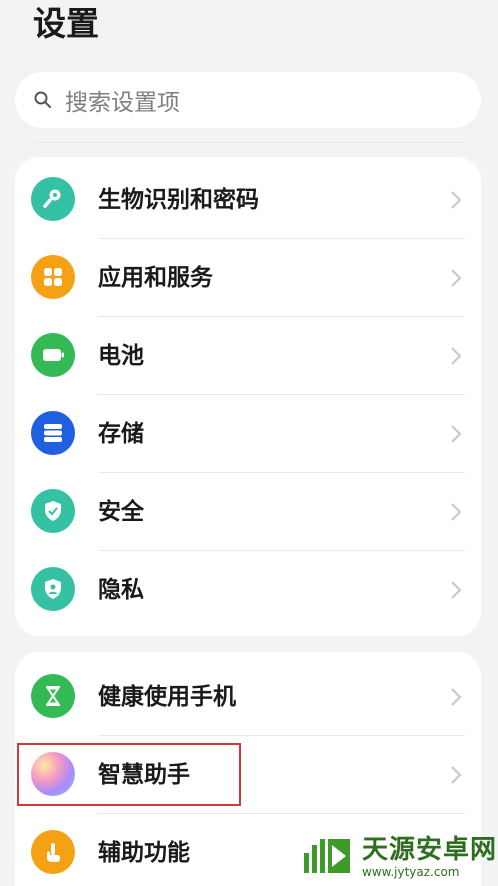 The image size is (498, 886). What do you see at coordinates (155, 278) in the screenshot?
I see `menu-item-label: 应用和服务` at bounding box center [155, 278].